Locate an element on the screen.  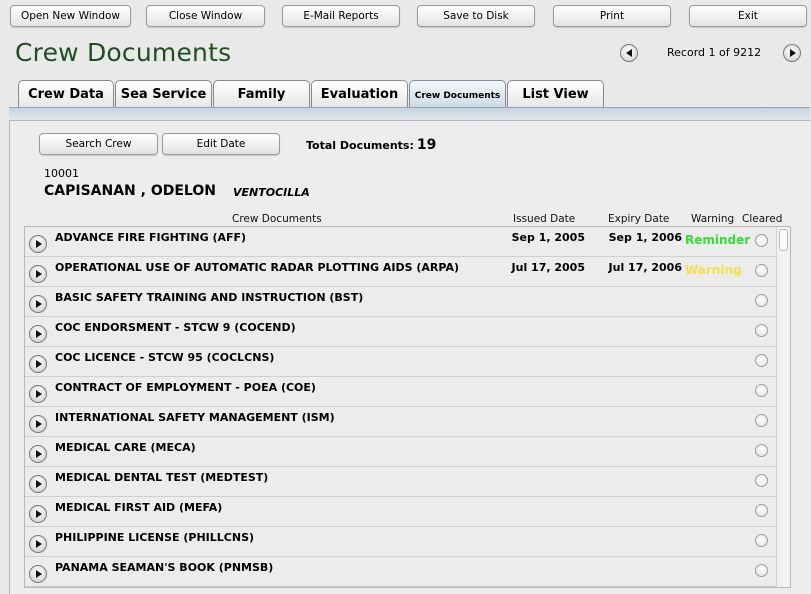
document-name: CONTRACT OF EMPLOYMENT - POEA (COE) is located at coordinates (185, 387).